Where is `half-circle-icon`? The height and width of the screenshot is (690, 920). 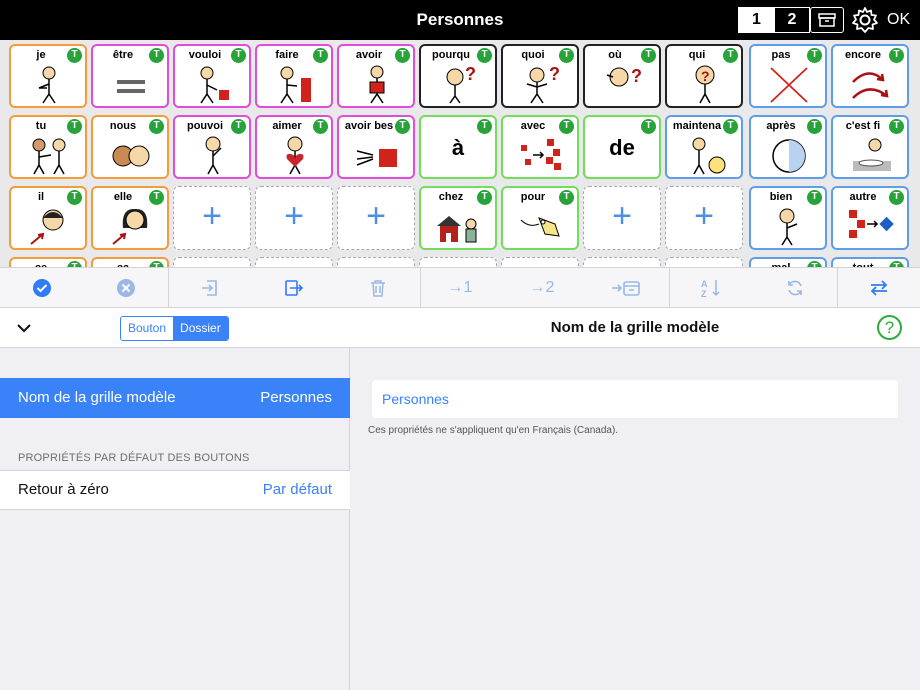 half-circle-icon is located at coordinates (789, 156).